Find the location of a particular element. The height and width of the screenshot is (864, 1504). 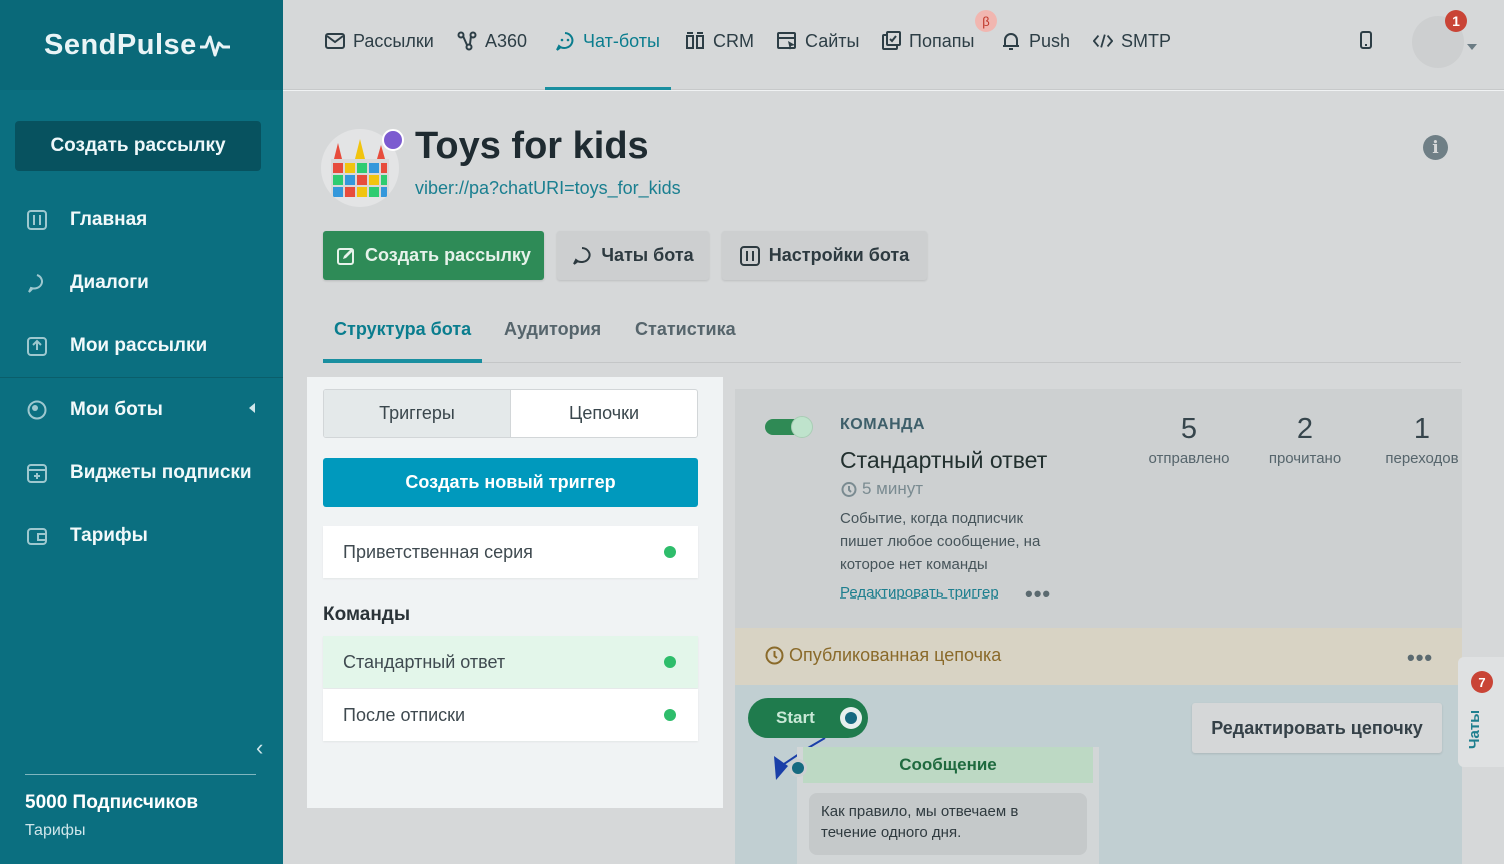

site-icon is located at coordinates (787, 41).